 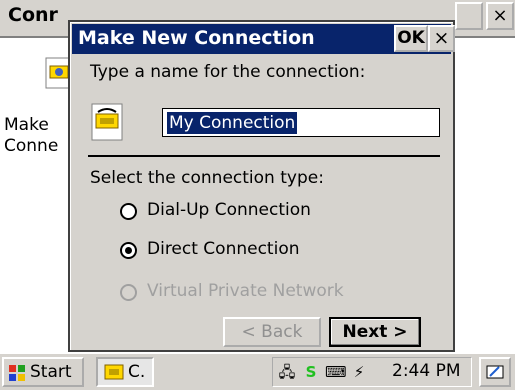 What do you see at coordinates (137, 372) in the screenshot?
I see `task-label: C.` at bounding box center [137, 372].